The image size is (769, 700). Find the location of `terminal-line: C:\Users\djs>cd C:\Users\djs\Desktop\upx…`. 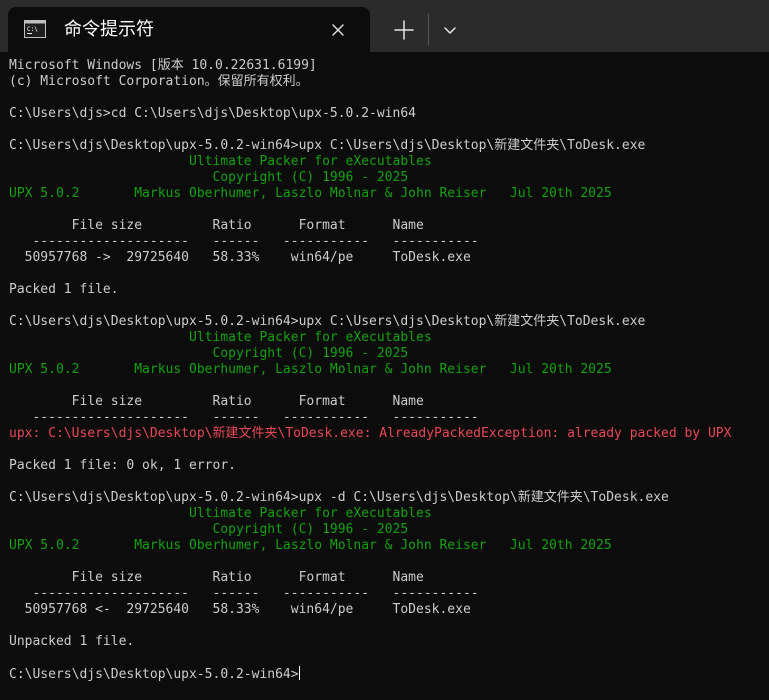

terminal-line: C:\Users\djs>cd C:\Users\djs\Desktop\upx… is located at coordinates (212, 113).